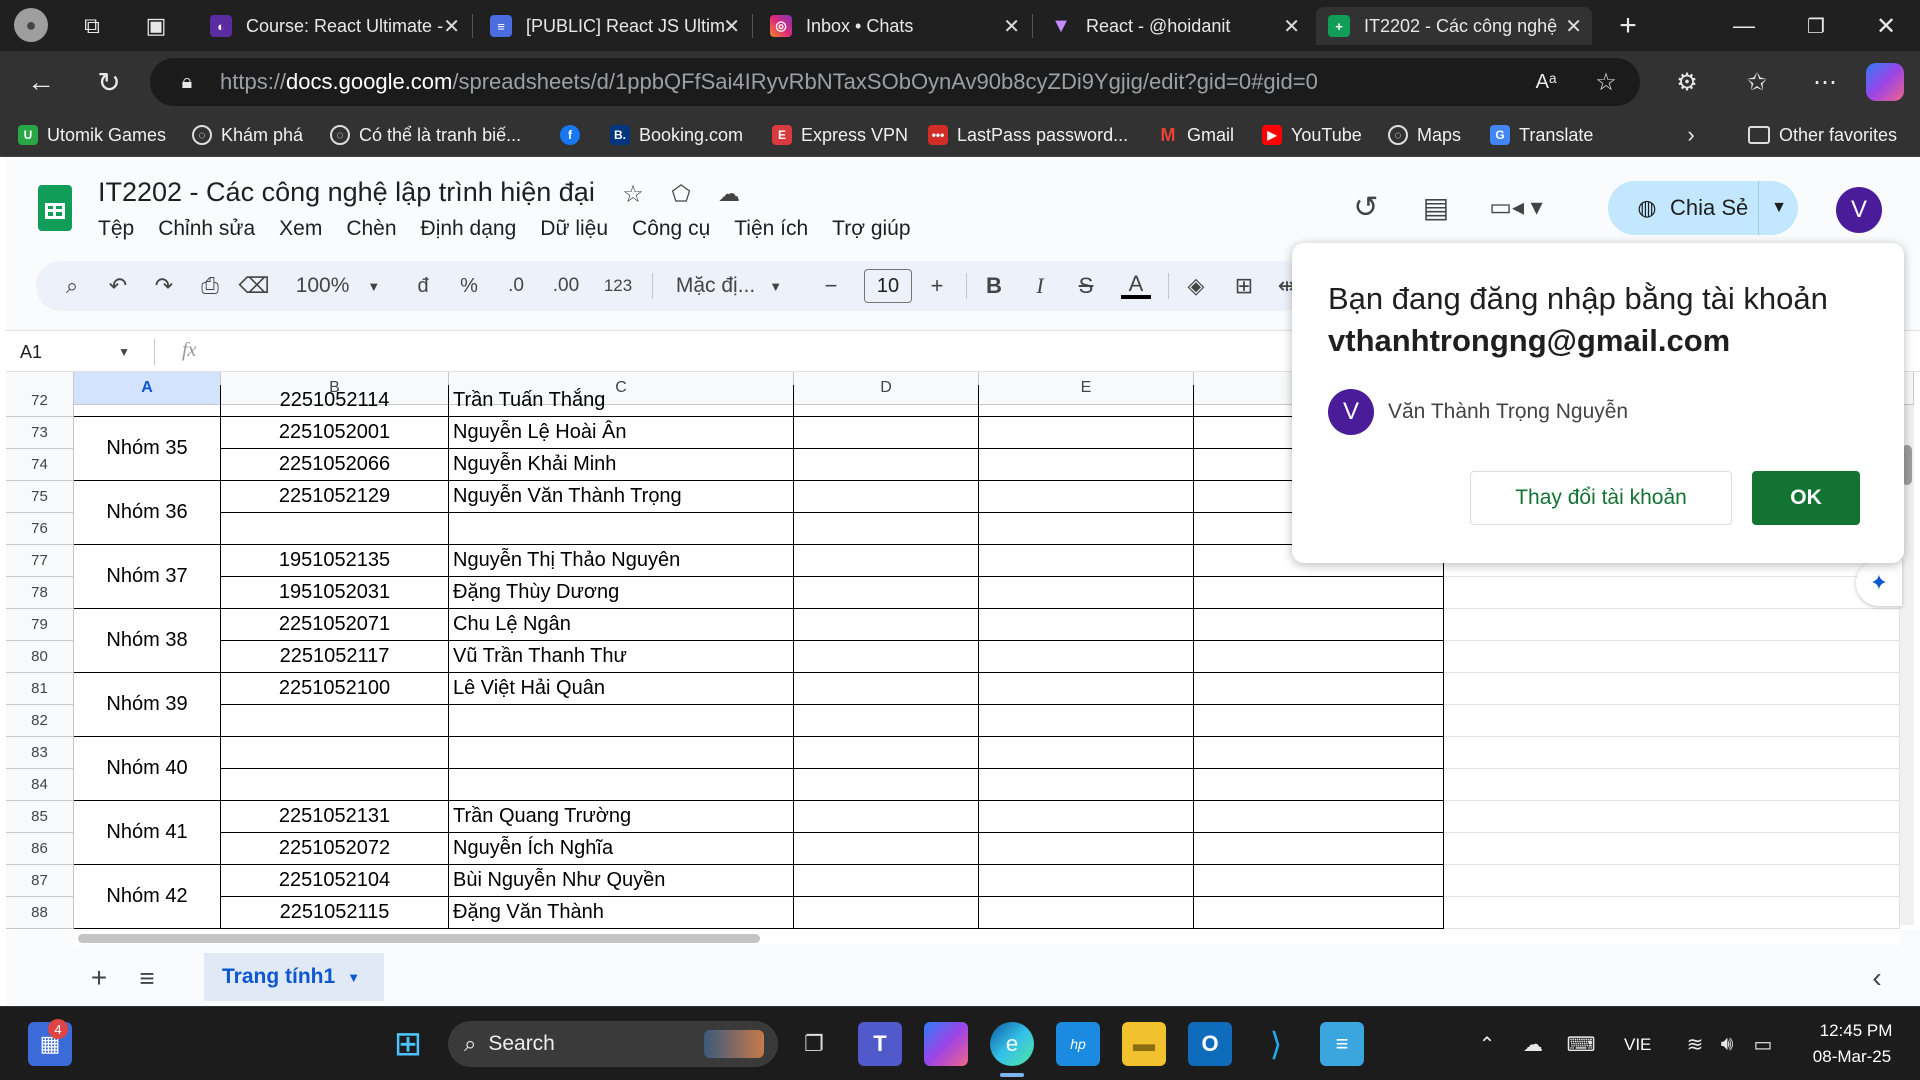  I want to click on zoom-select: 100% ▼, so click(338, 286).